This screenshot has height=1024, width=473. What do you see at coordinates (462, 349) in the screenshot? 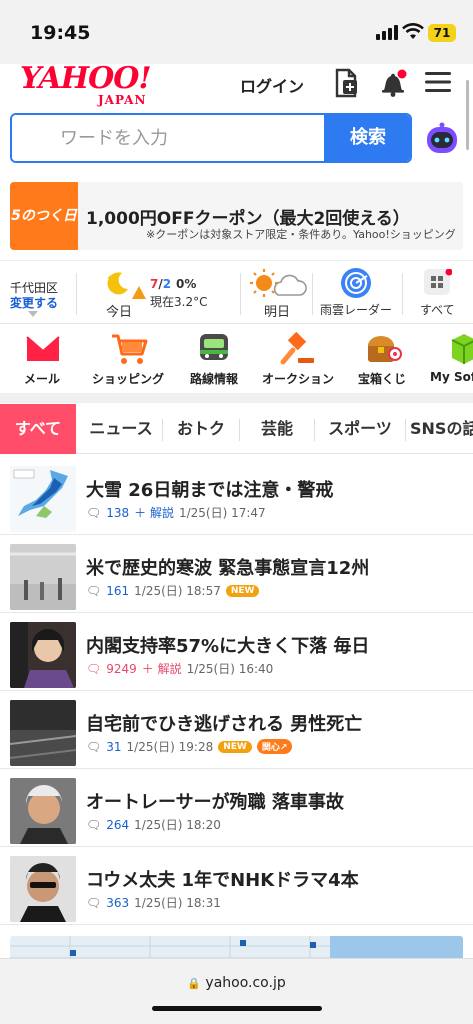
I see `box-icon` at bounding box center [462, 349].